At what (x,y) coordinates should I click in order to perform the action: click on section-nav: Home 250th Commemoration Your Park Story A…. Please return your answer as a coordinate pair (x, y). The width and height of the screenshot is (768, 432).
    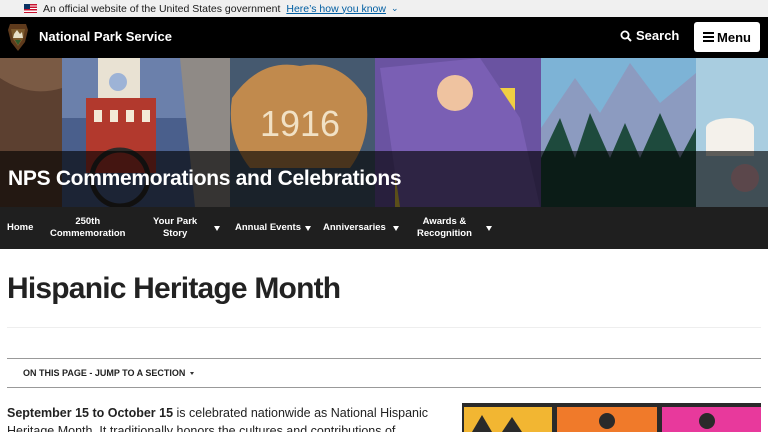
    Looking at the image, I should click on (384, 228).